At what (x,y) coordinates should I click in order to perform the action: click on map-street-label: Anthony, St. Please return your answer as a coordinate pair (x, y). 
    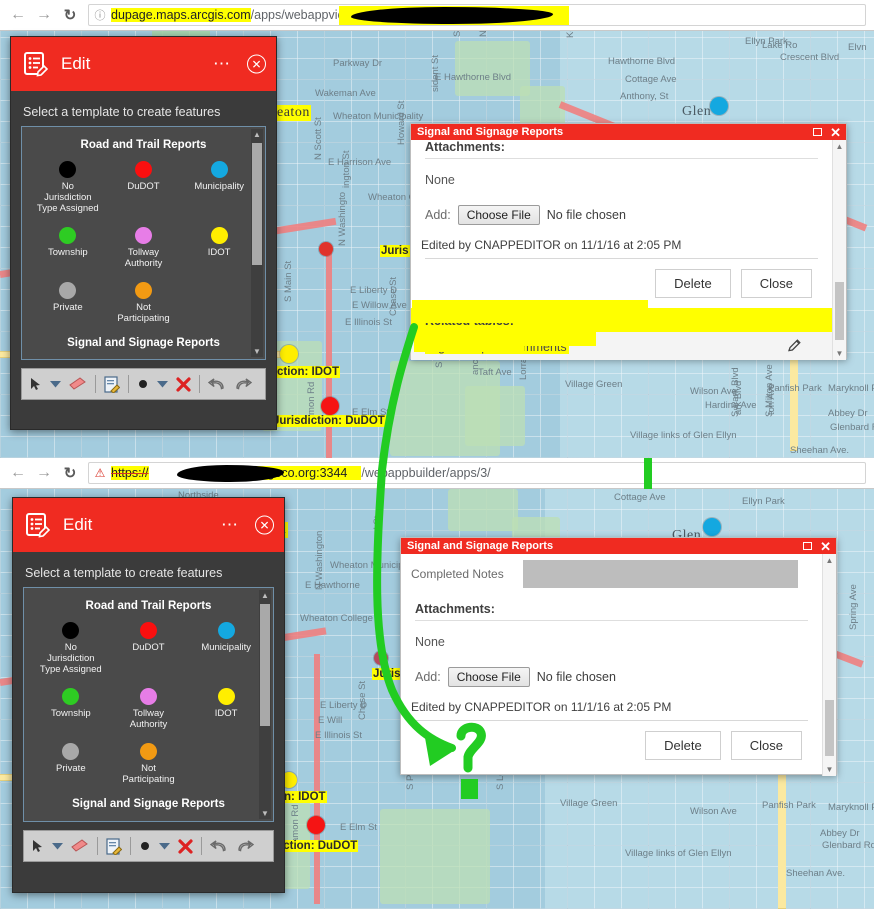
    Looking at the image, I should click on (644, 96).